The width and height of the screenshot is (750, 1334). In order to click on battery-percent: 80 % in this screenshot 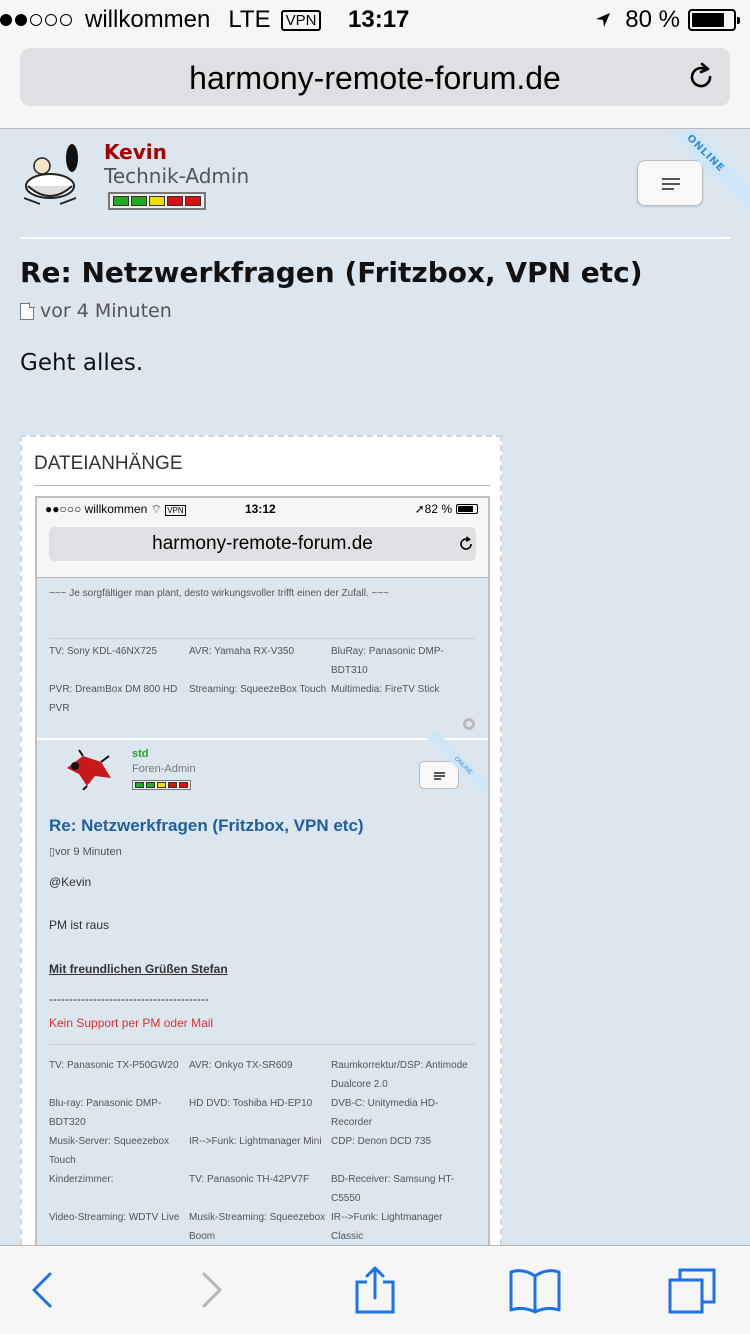, I will do `click(652, 19)`.